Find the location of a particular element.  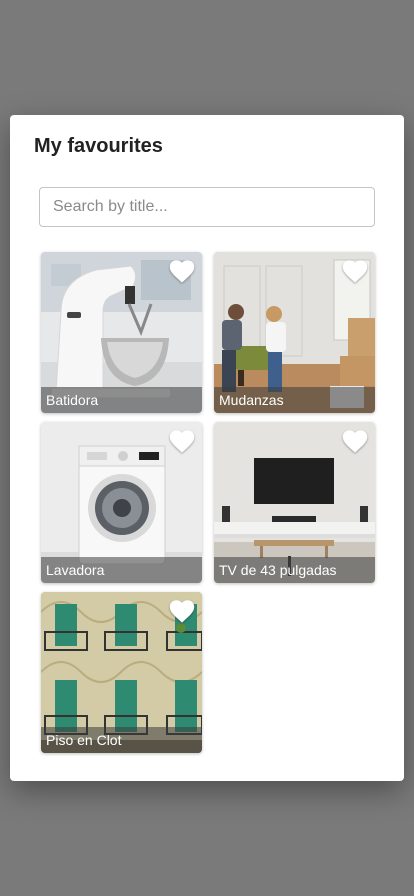

card-title: TV de 43 pulgadas is located at coordinates (294, 570).